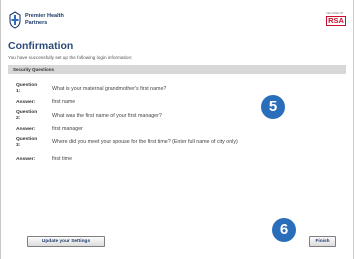 This screenshot has height=259, width=354. Describe the element at coordinates (322, 241) in the screenshot. I see `finish-button: Finish` at that location.